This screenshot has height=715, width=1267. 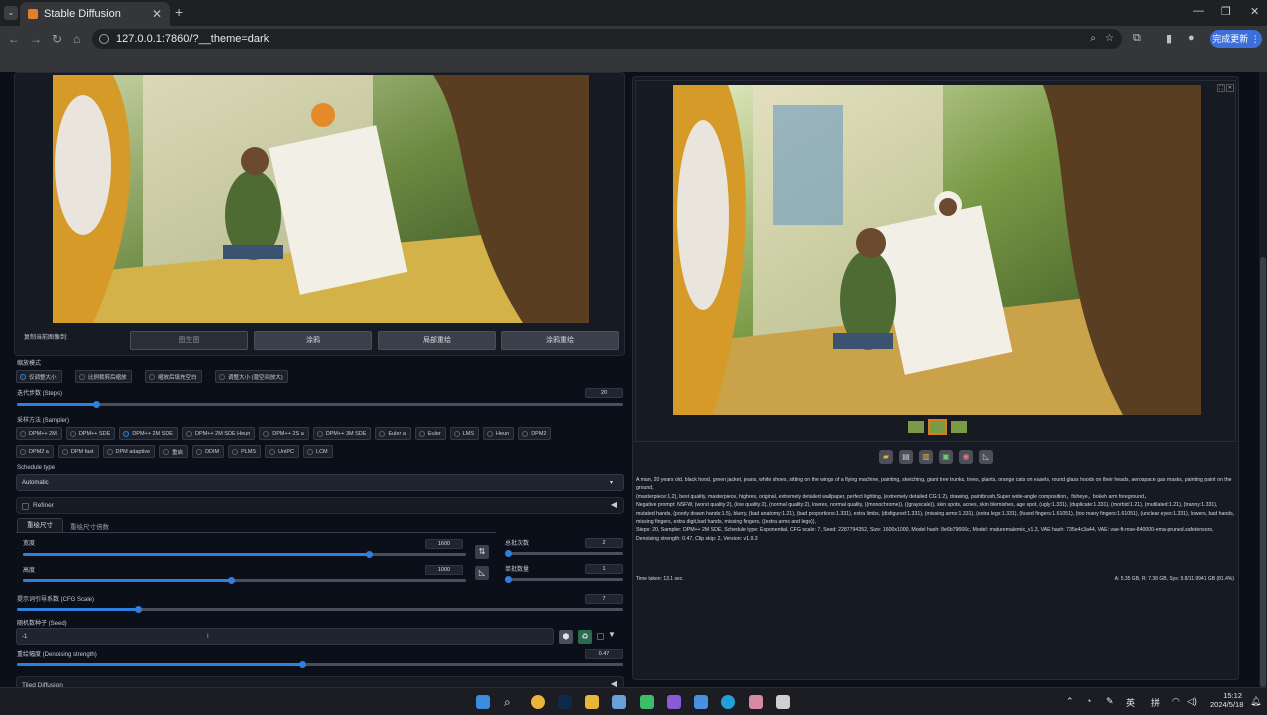 I want to click on steps-slider-thumb, so click(x=96, y=404).